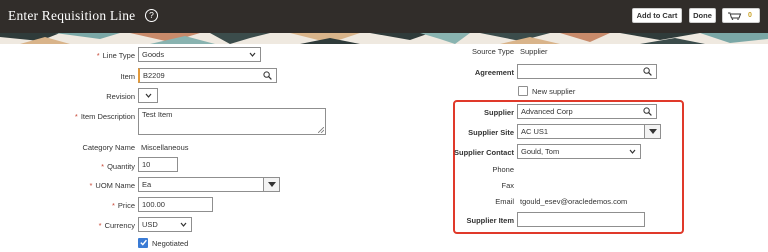 The image size is (768, 252). What do you see at coordinates (199, 54) in the screenshot?
I see `line-type-select: Goods` at bounding box center [199, 54].